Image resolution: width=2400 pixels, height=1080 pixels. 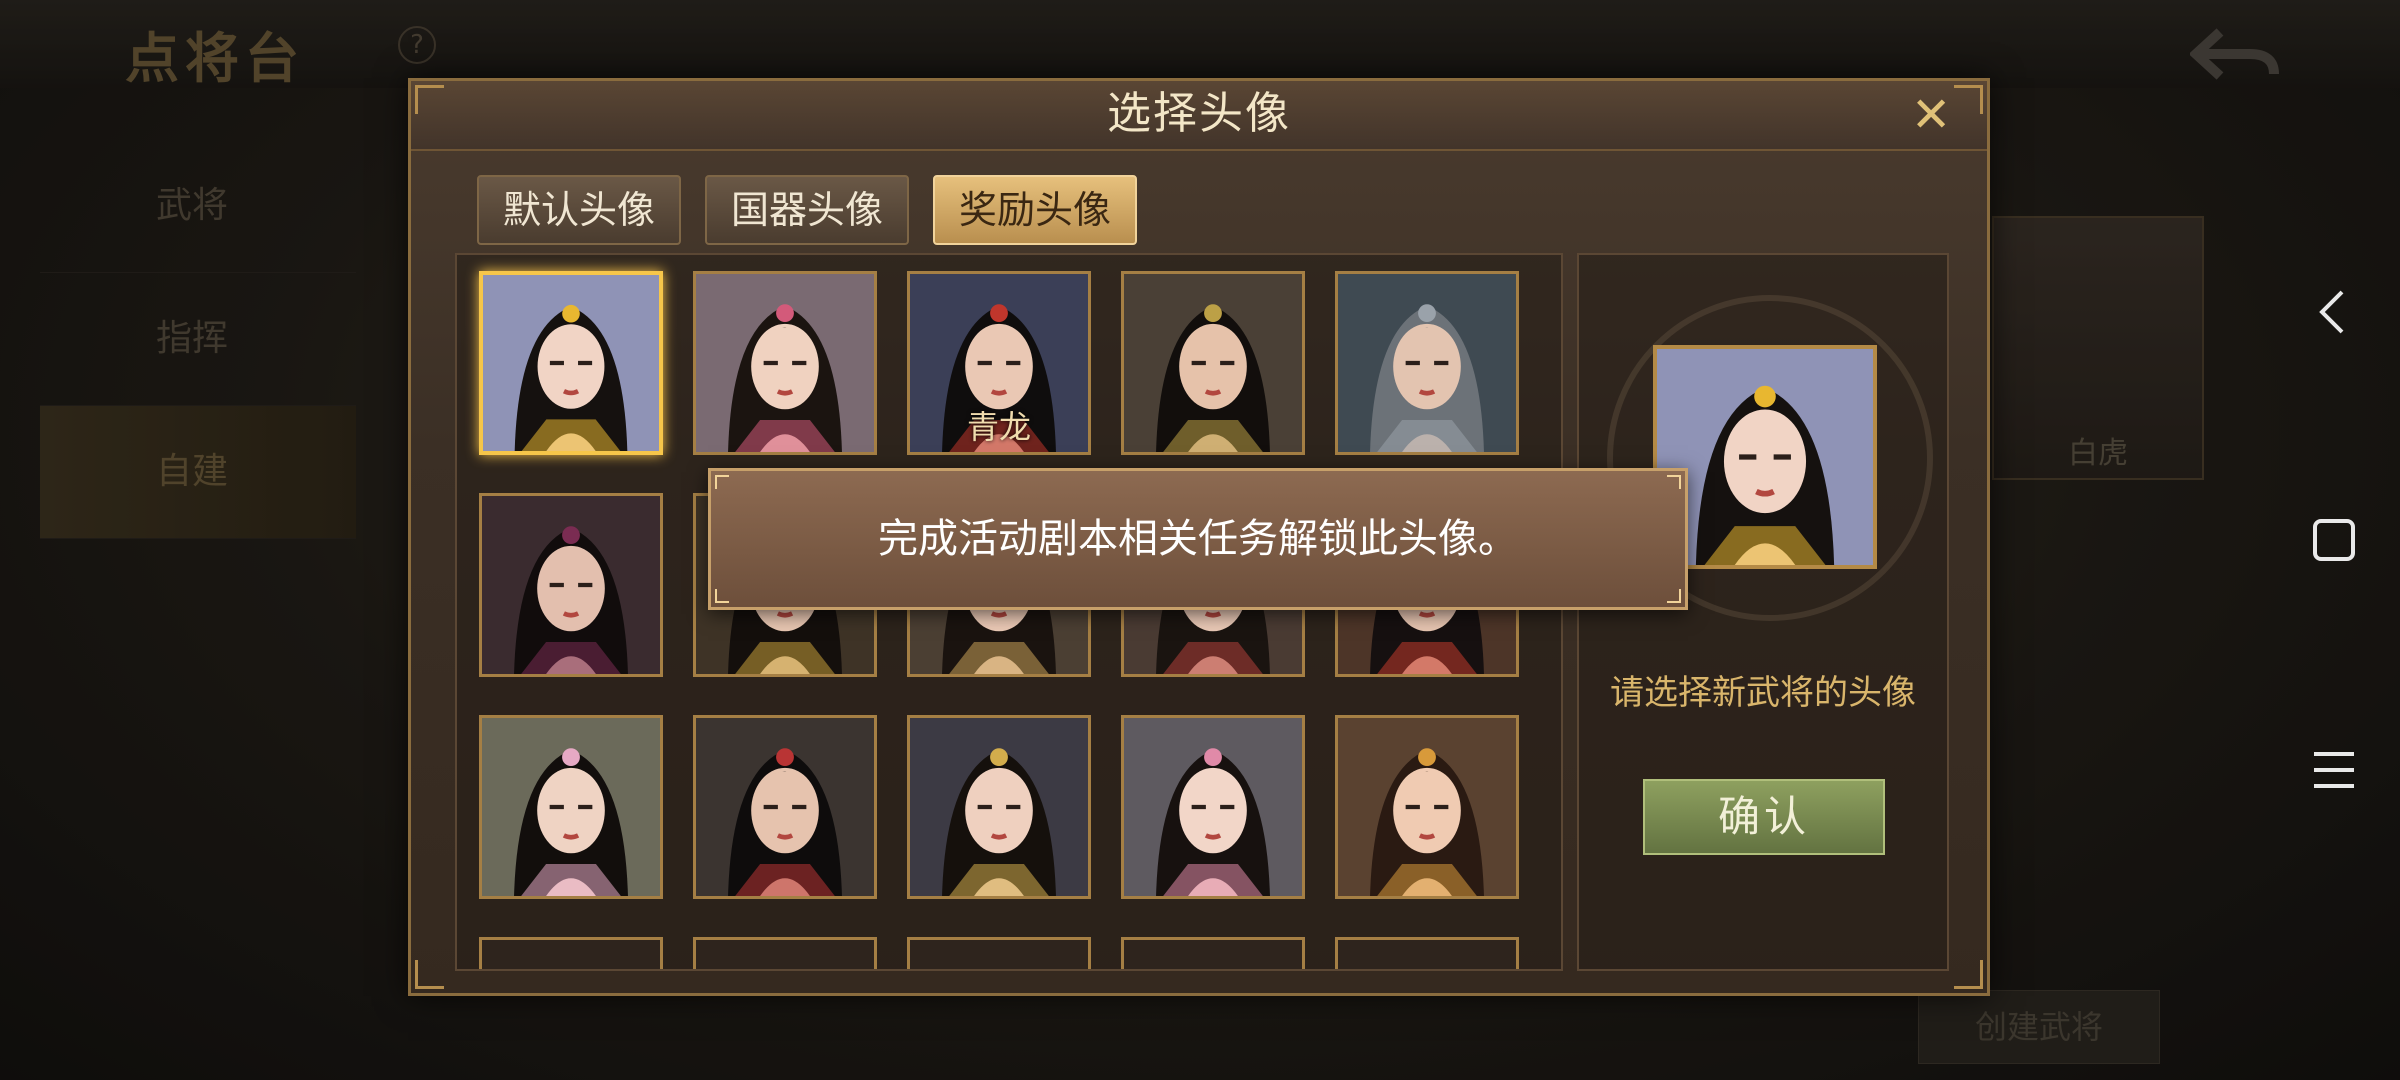 I want to click on menu-icon, so click(x=2334, y=770).